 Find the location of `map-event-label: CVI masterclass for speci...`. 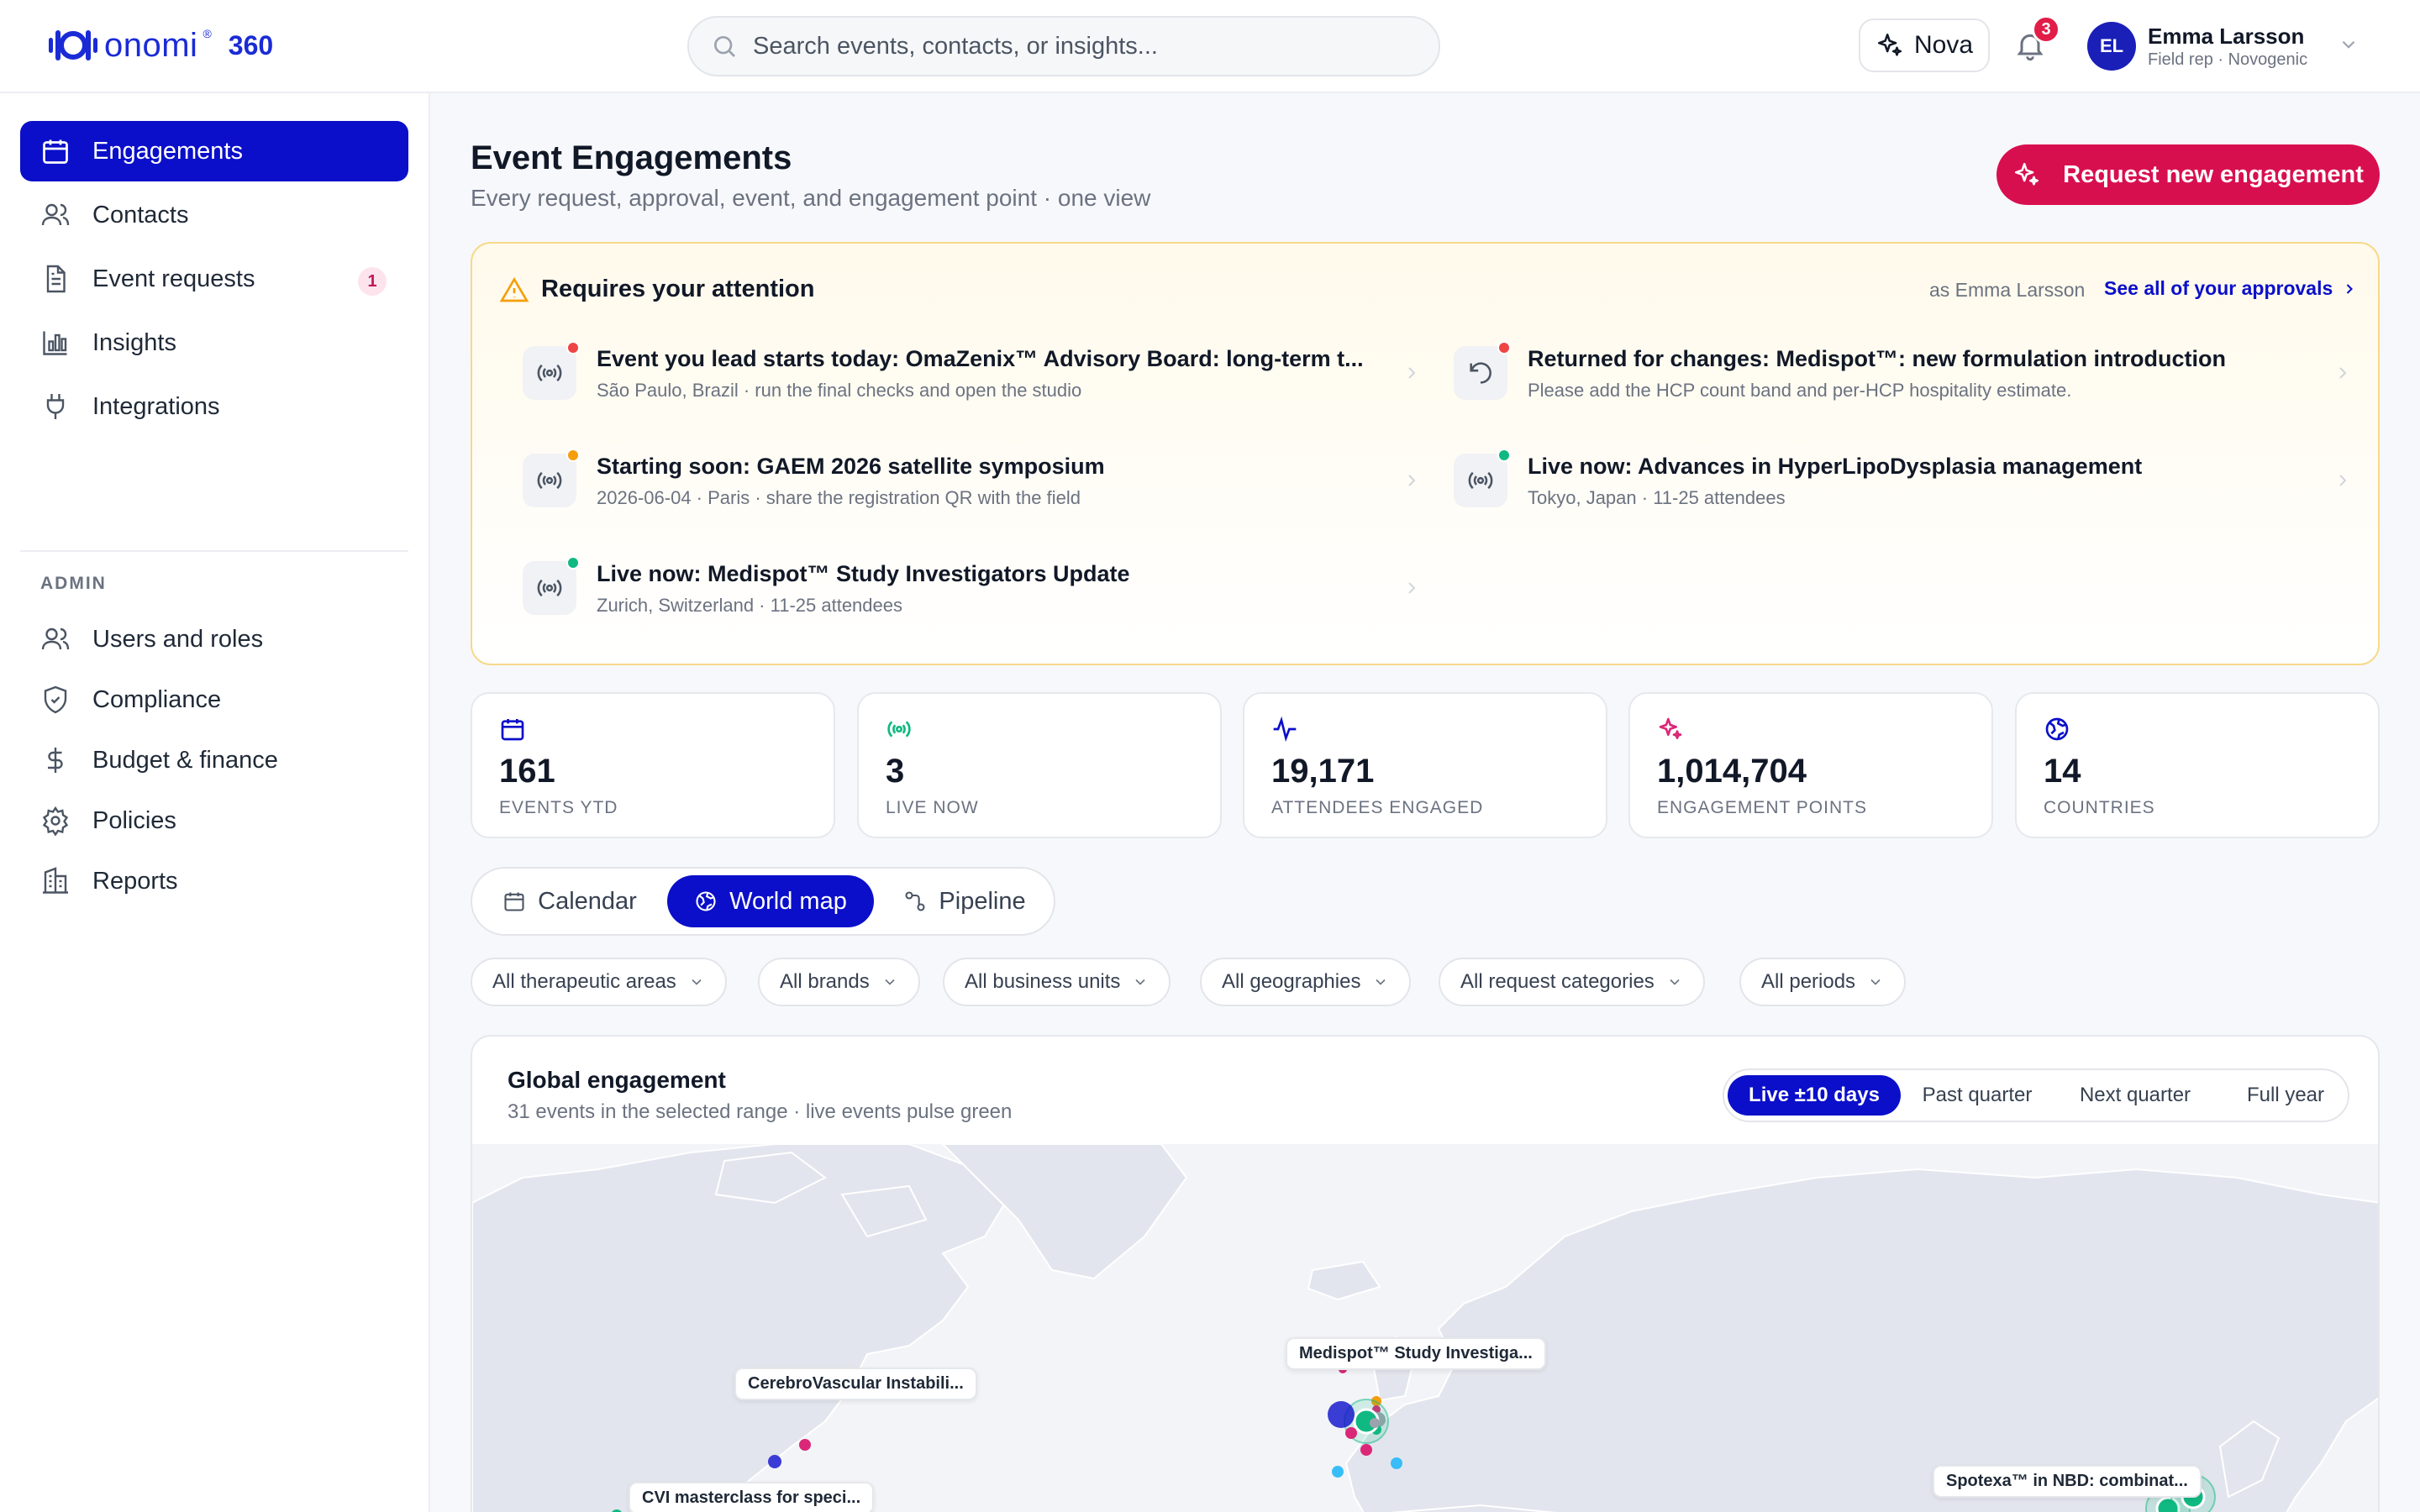

map-event-label: CVI masterclass for speci... is located at coordinates (752, 1497).